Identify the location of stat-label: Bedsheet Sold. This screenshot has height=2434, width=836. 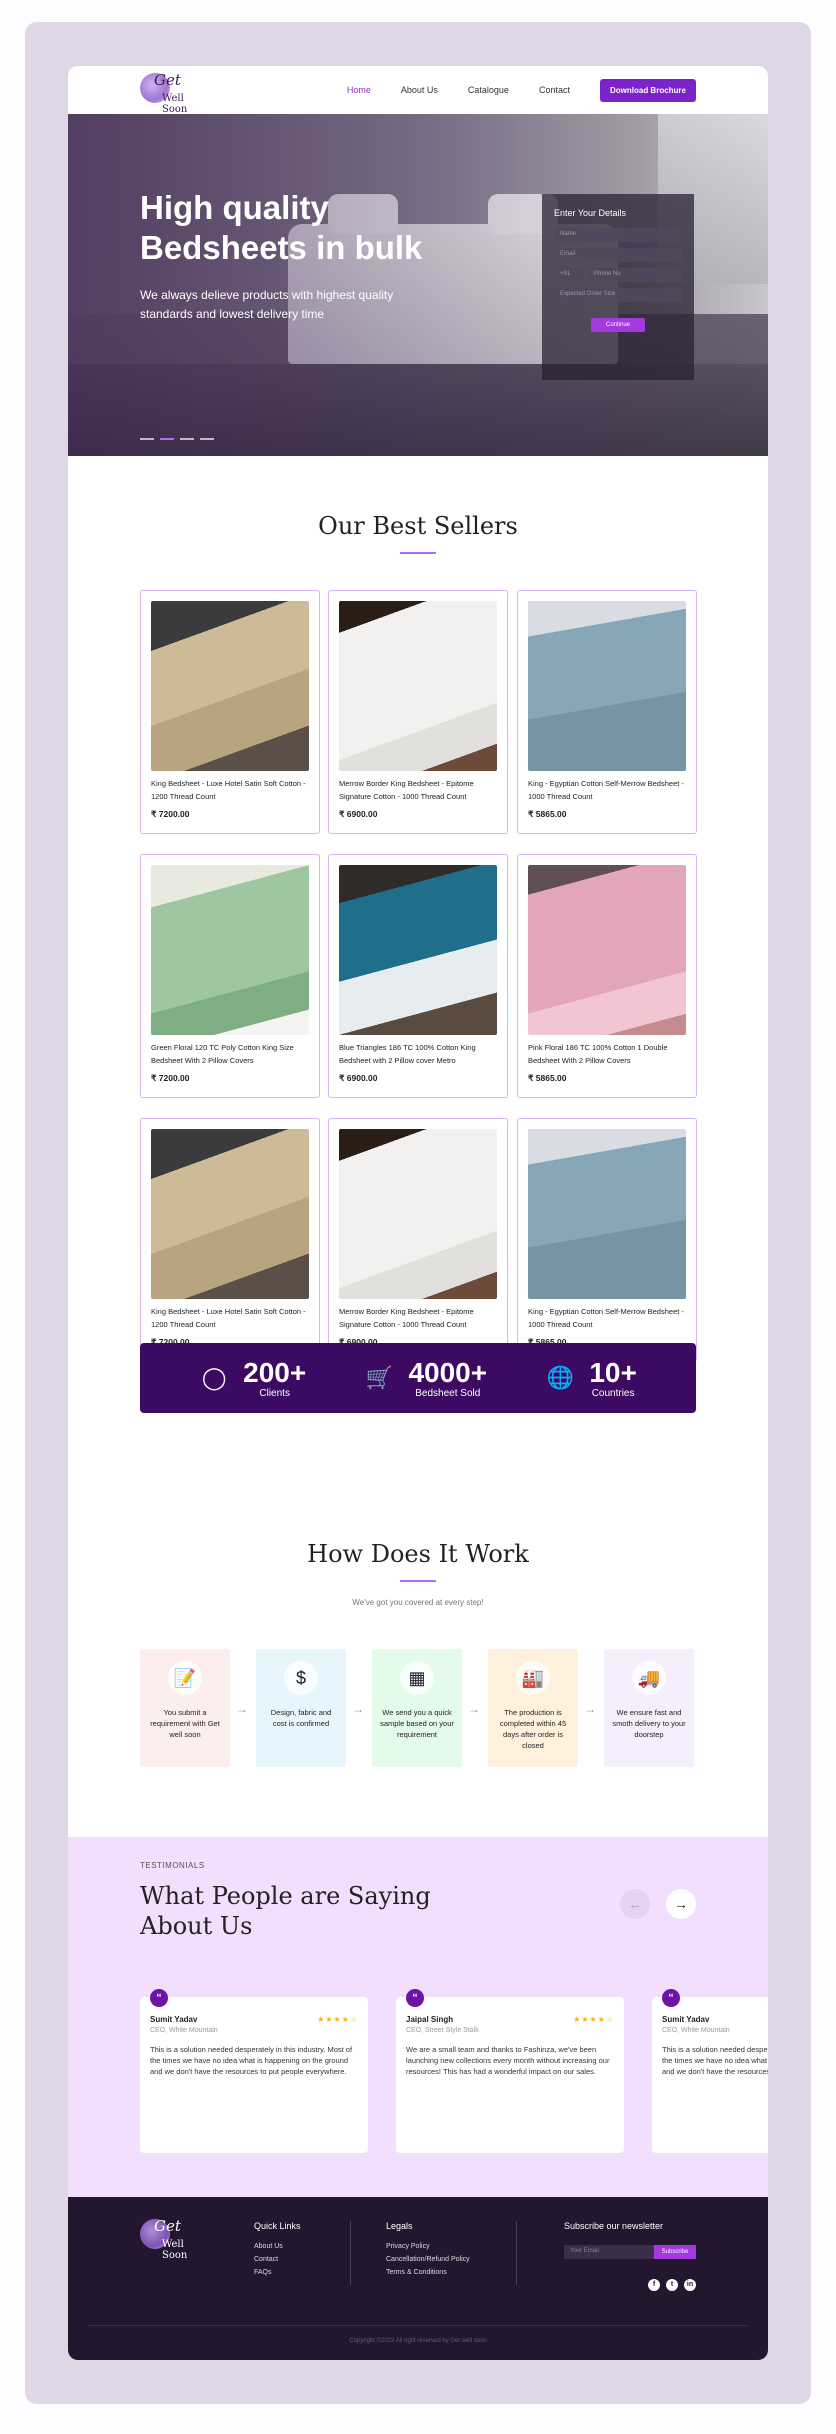
(448, 1393).